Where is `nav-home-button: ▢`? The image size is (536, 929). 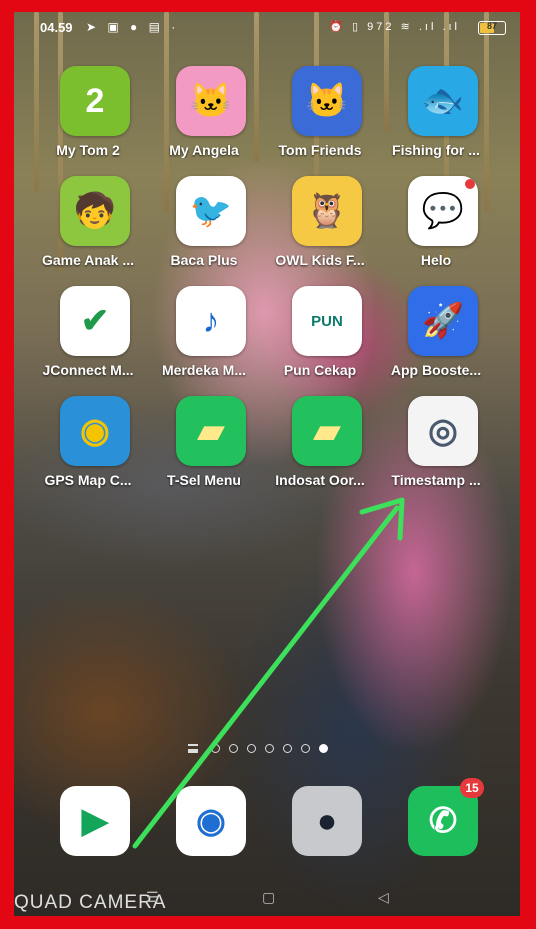
nav-home-button: ▢ is located at coordinates (268, 897).